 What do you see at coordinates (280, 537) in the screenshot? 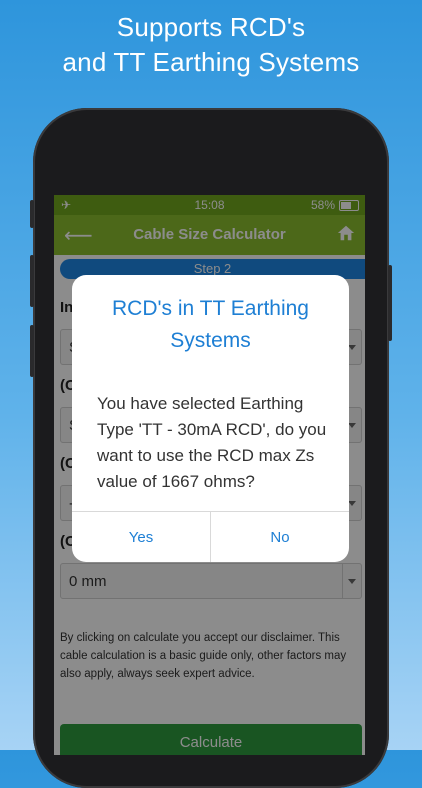
I see `no-button: No` at bounding box center [280, 537].